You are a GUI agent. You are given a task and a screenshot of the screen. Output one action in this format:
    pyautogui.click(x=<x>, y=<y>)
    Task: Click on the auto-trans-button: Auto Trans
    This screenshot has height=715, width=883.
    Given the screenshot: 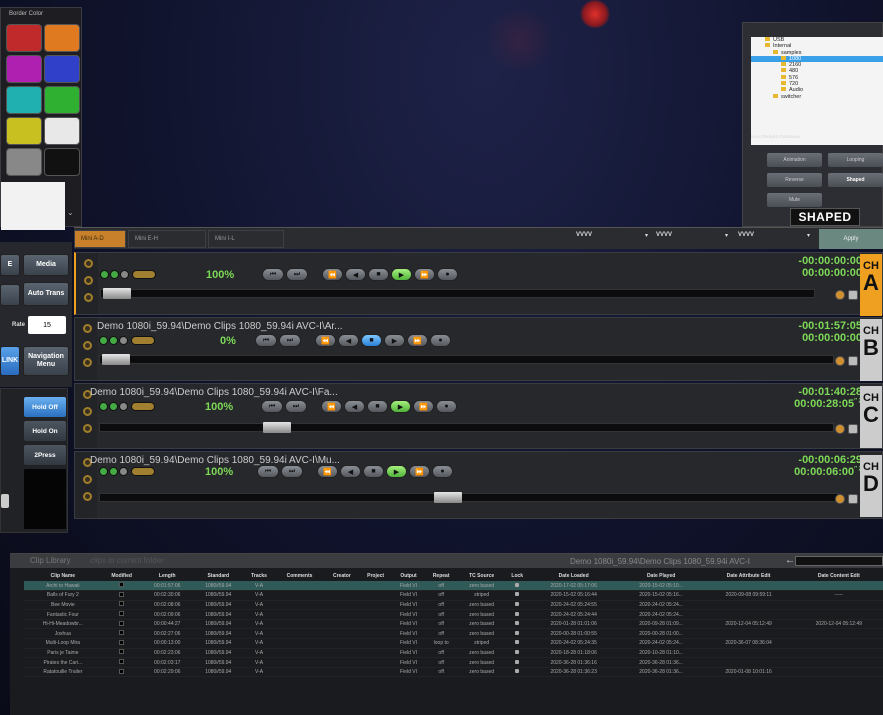 What is the action you would take?
    pyautogui.click(x=46, y=294)
    